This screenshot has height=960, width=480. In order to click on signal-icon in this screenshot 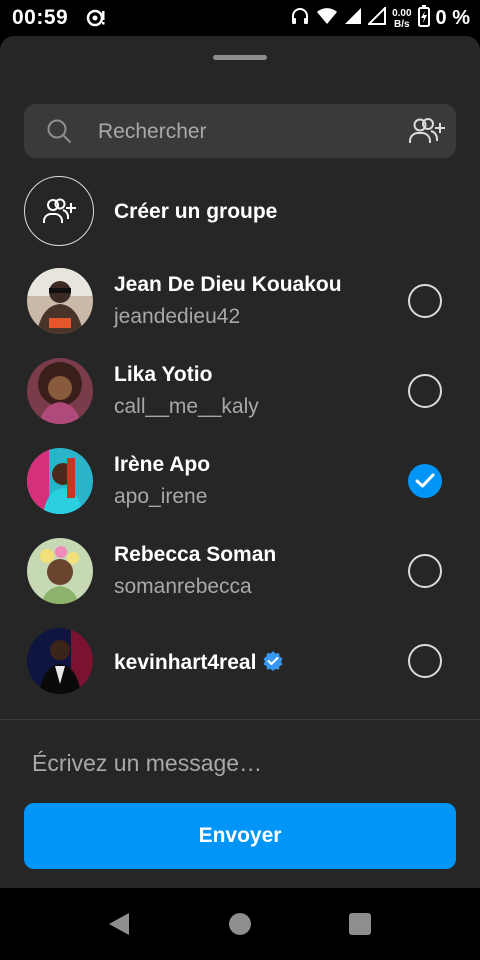, I will do `click(353, 18)`.